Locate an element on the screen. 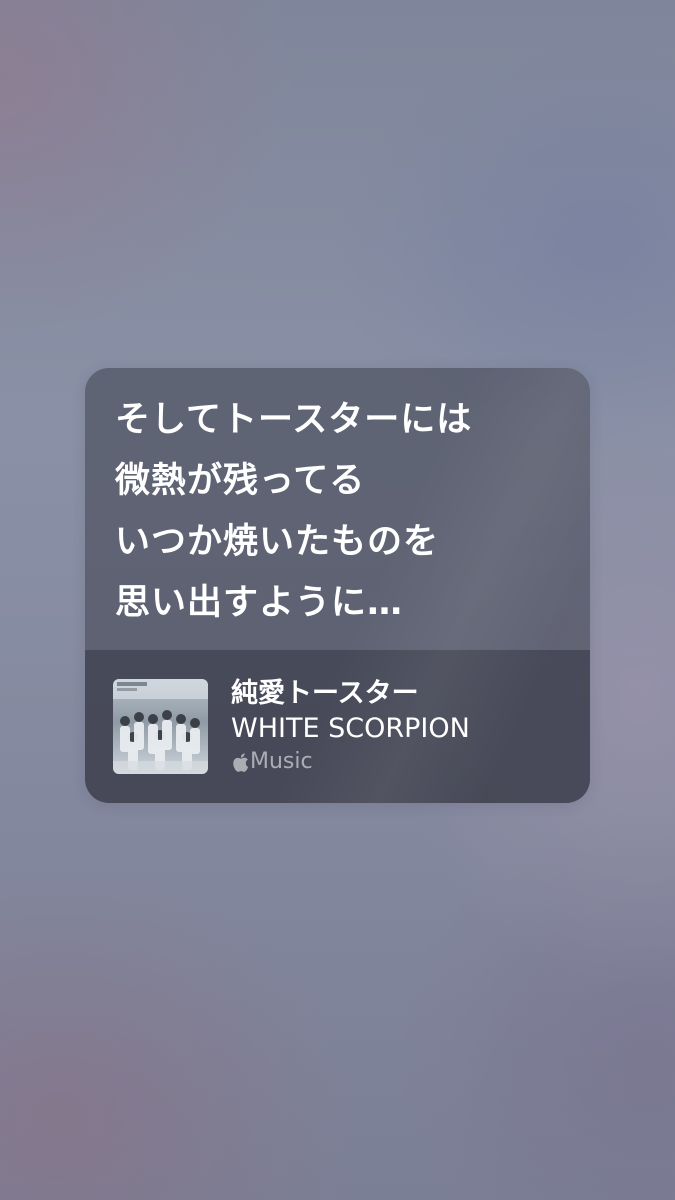 The width and height of the screenshot is (675, 1200). artist-name: WHITE SCORPION is located at coordinates (350, 728).